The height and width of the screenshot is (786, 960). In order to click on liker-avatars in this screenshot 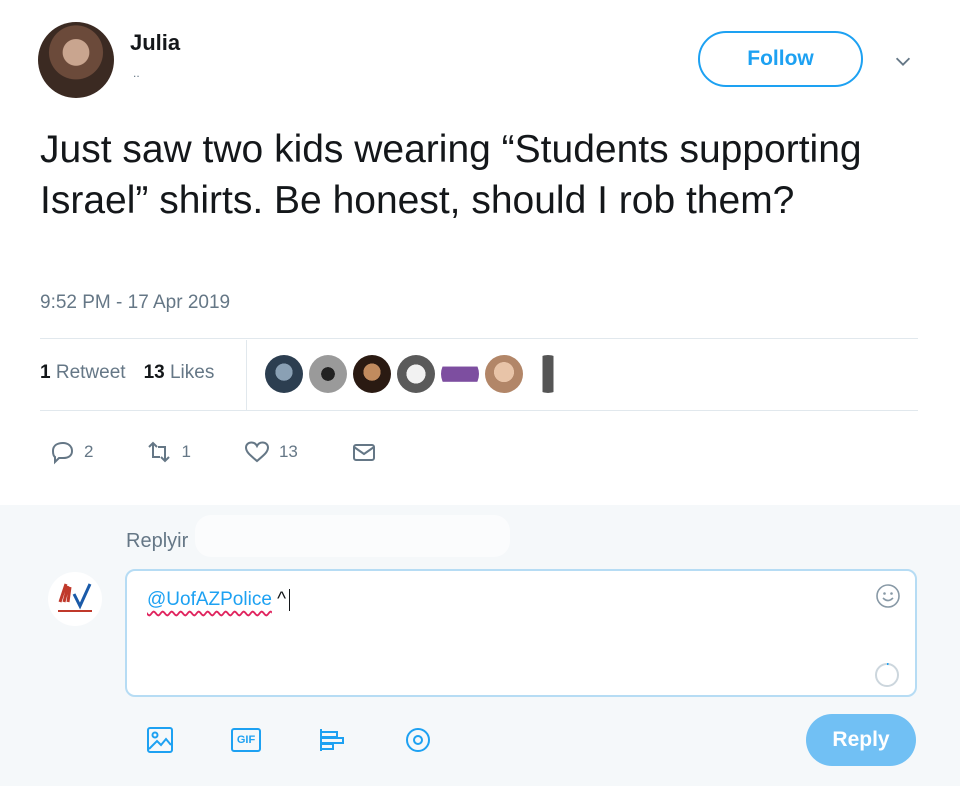, I will do `click(416, 374)`.